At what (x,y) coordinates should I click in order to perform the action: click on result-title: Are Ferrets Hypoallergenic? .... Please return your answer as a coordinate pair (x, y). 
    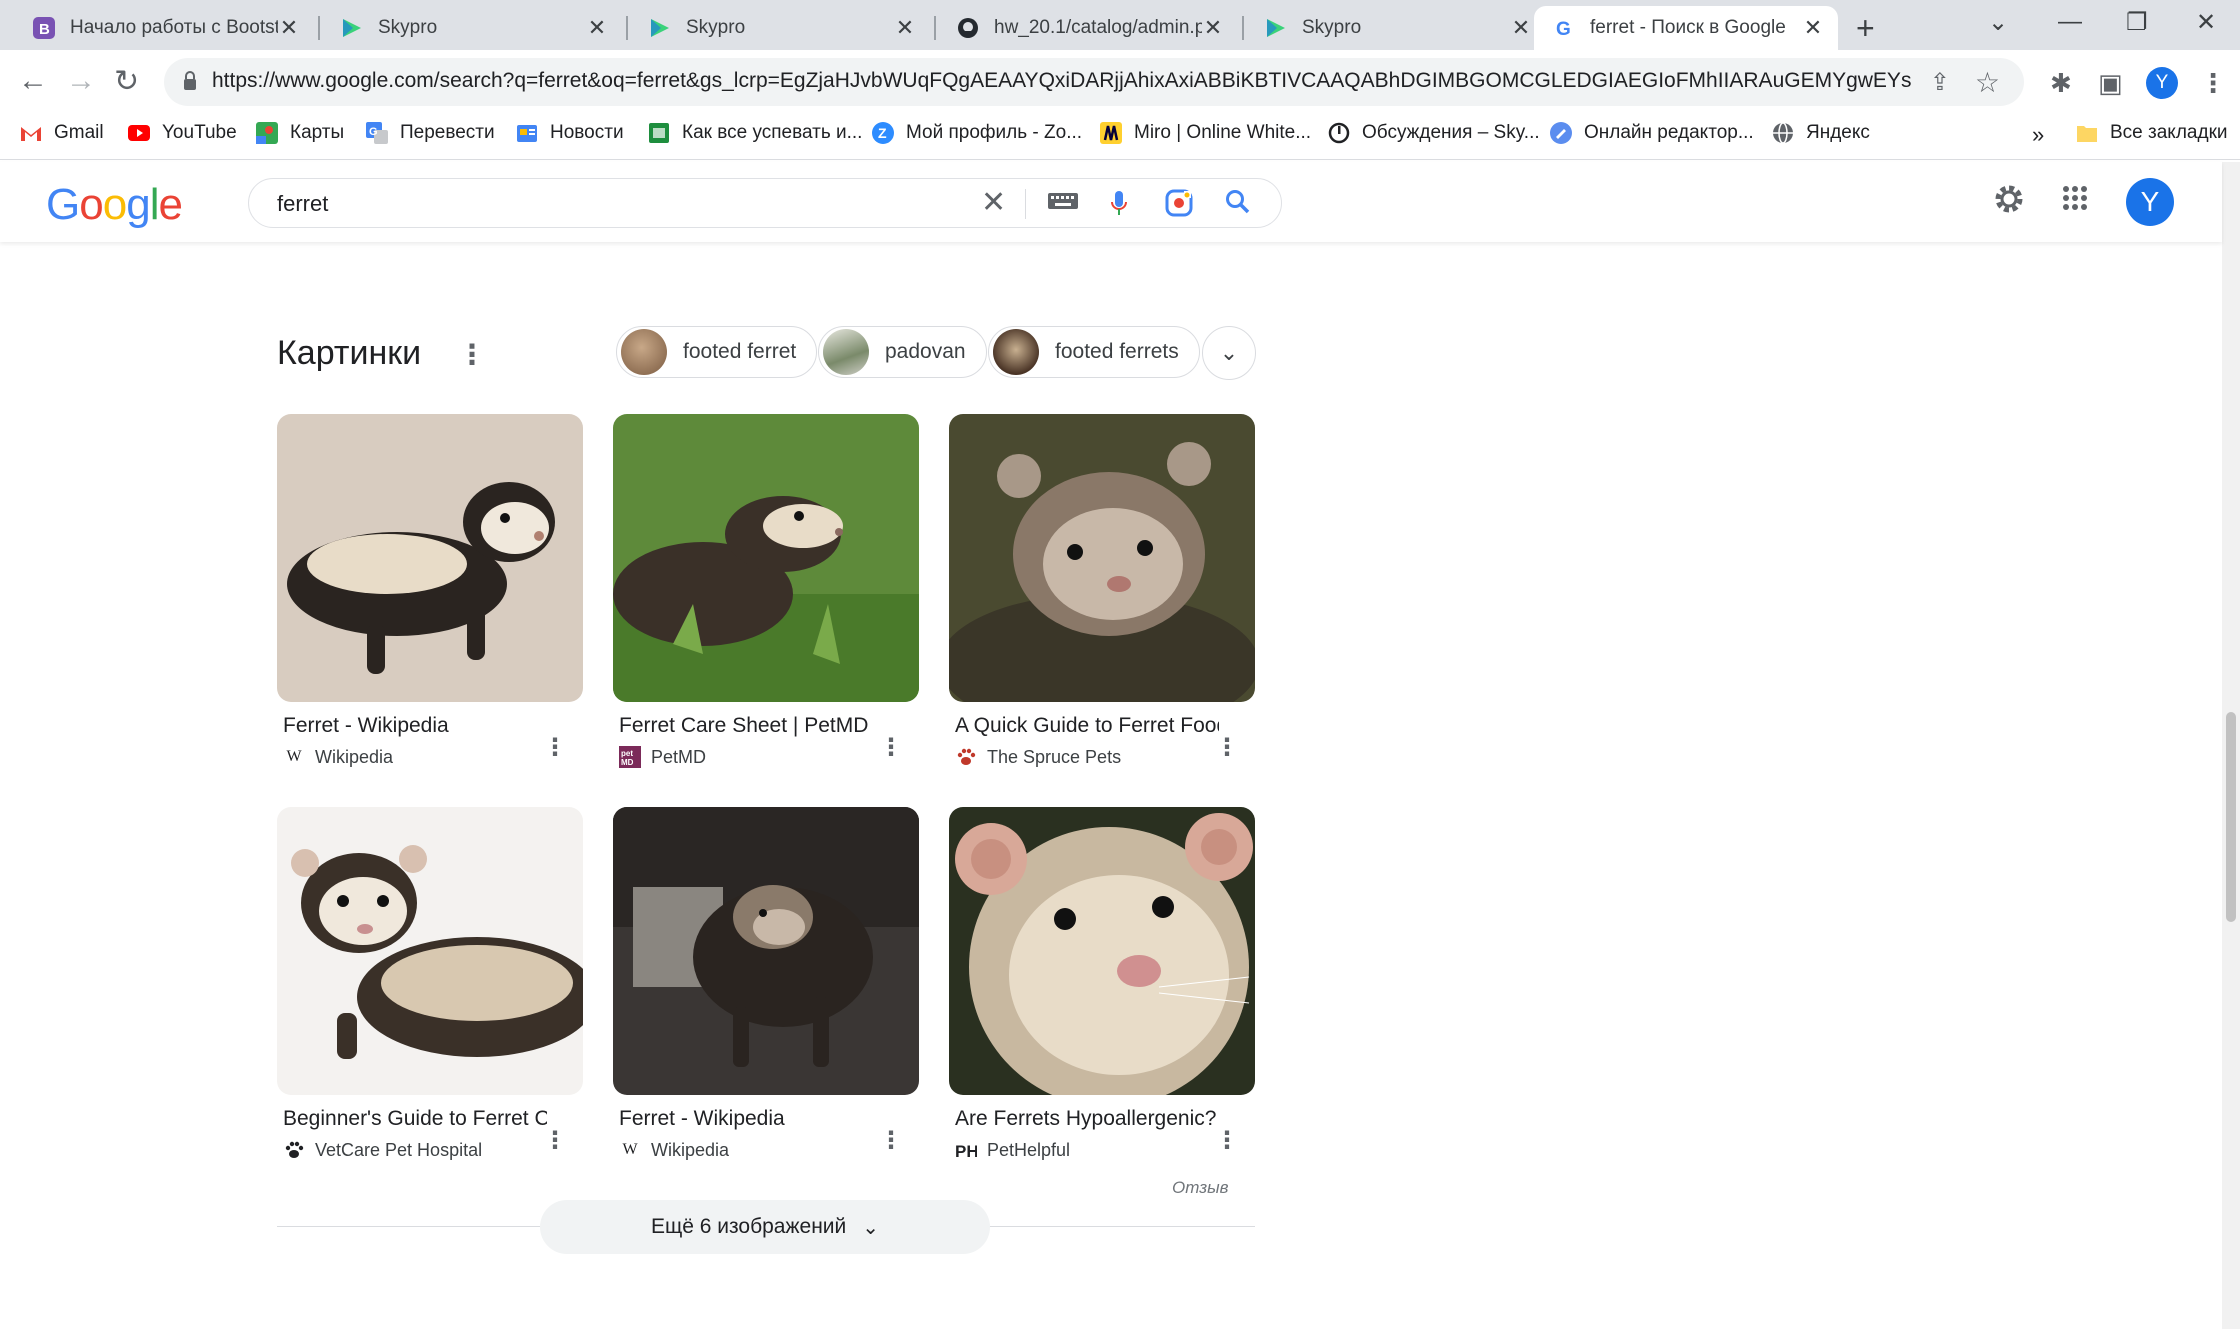
    Looking at the image, I should click on (1084, 1119).